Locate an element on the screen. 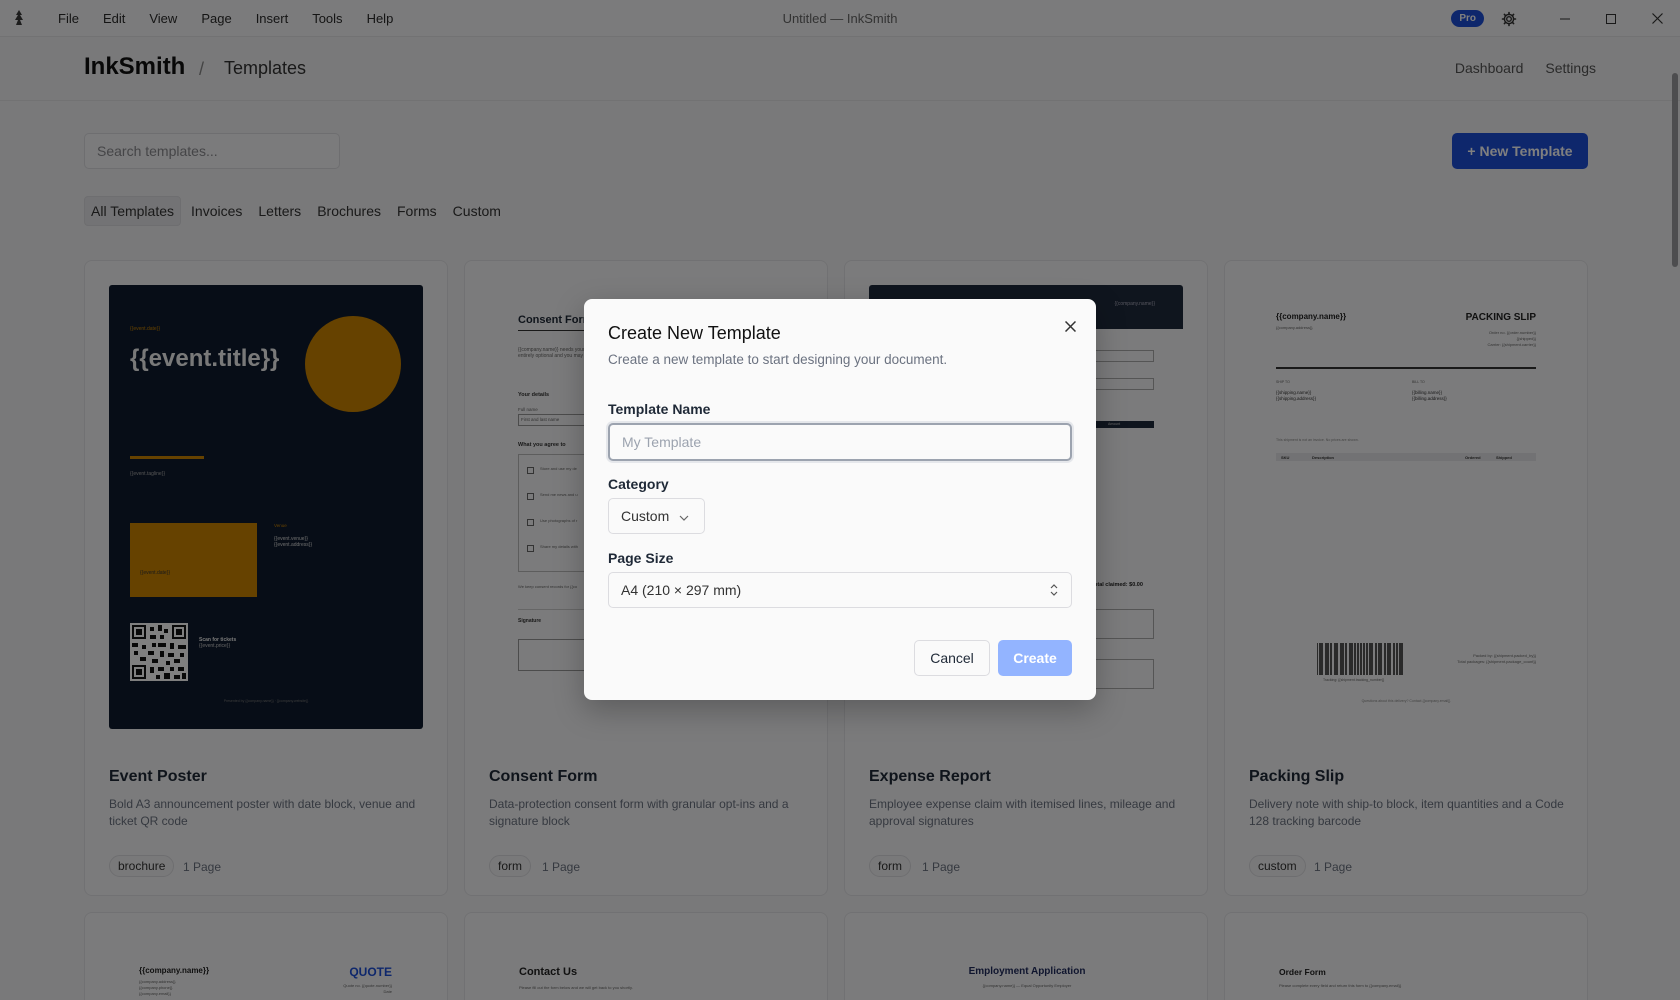  template-name-input is located at coordinates (840, 442).